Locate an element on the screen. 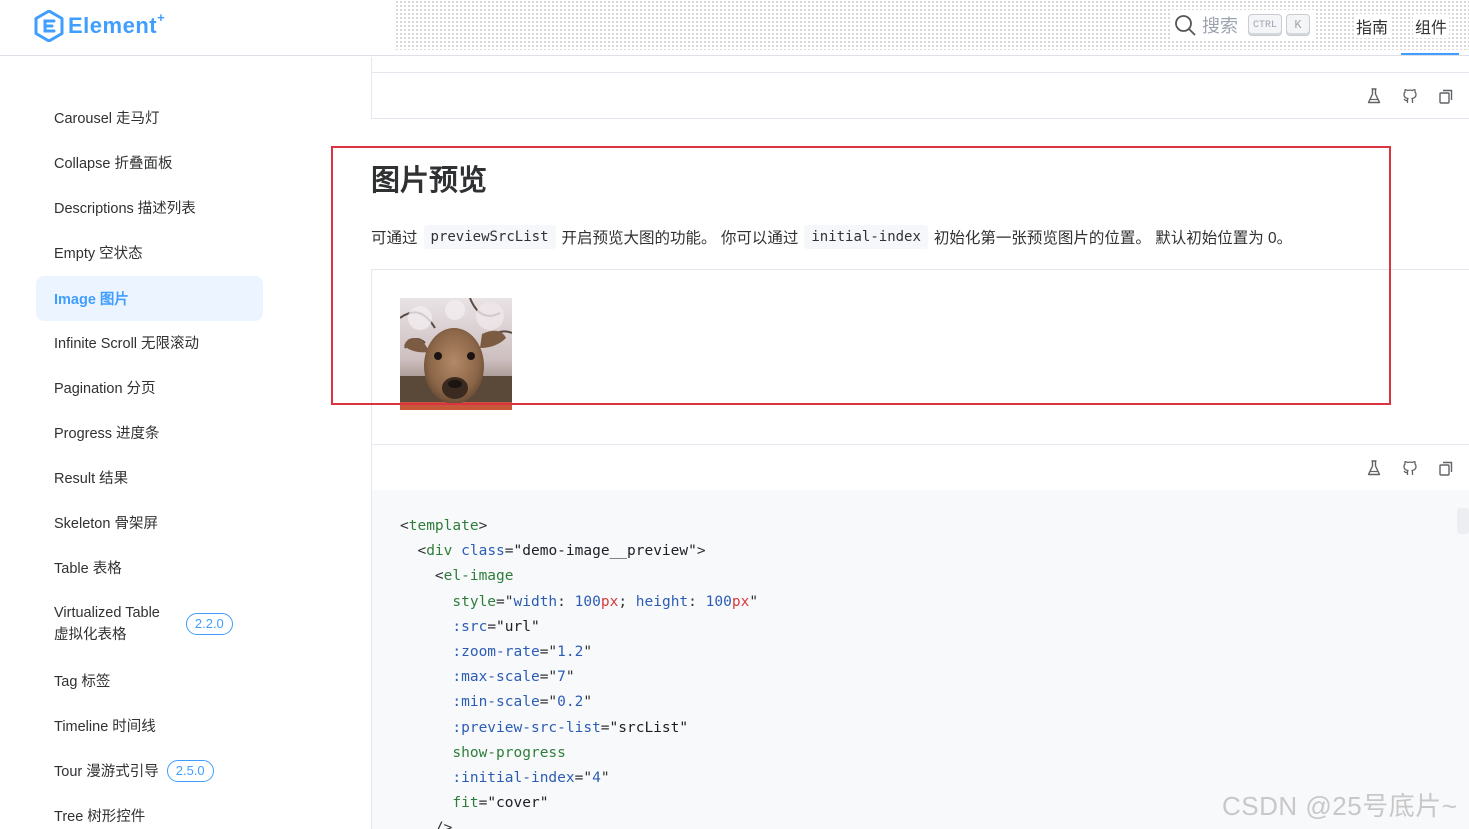 This screenshot has height=829, width=1469. sidebar-item-label: Timeline 时间线 is located at coordinates (105, 727).